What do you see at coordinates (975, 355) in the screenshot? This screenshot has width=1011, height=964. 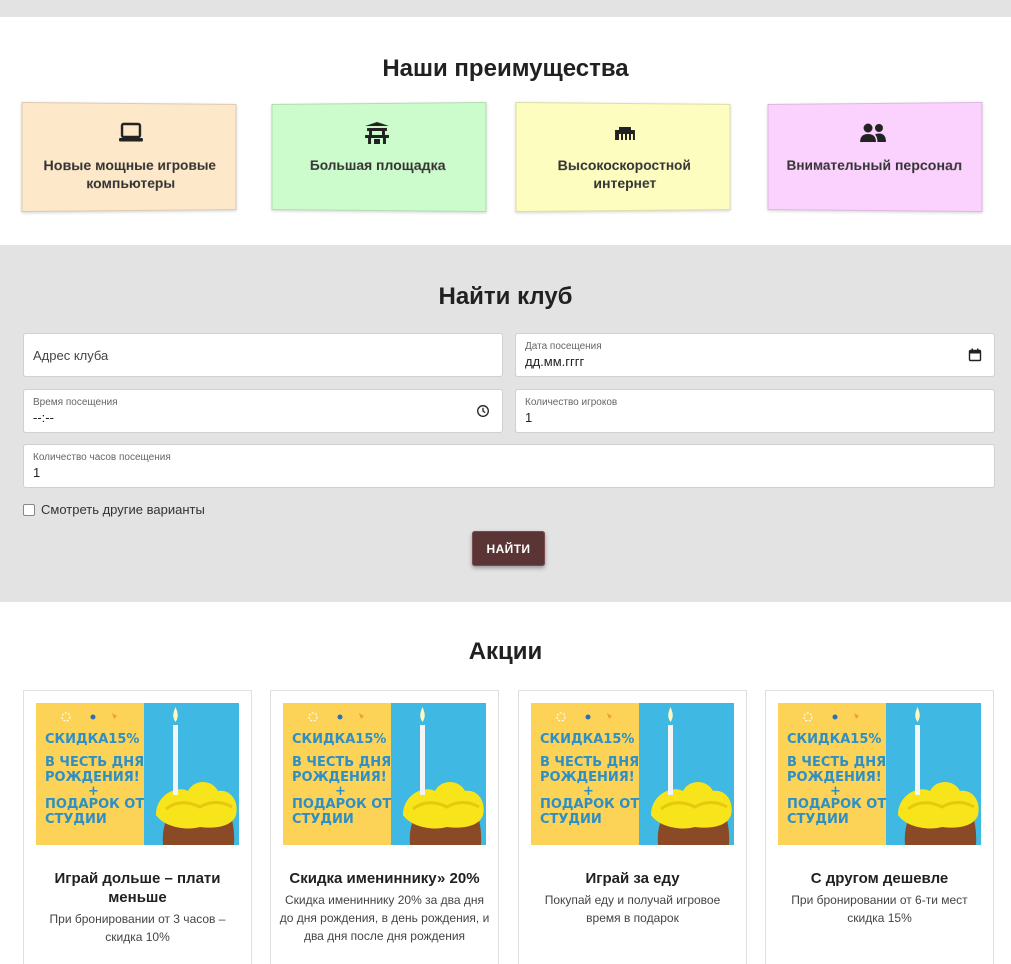 I see `calendar-icon` at bounding box center [975, 355].